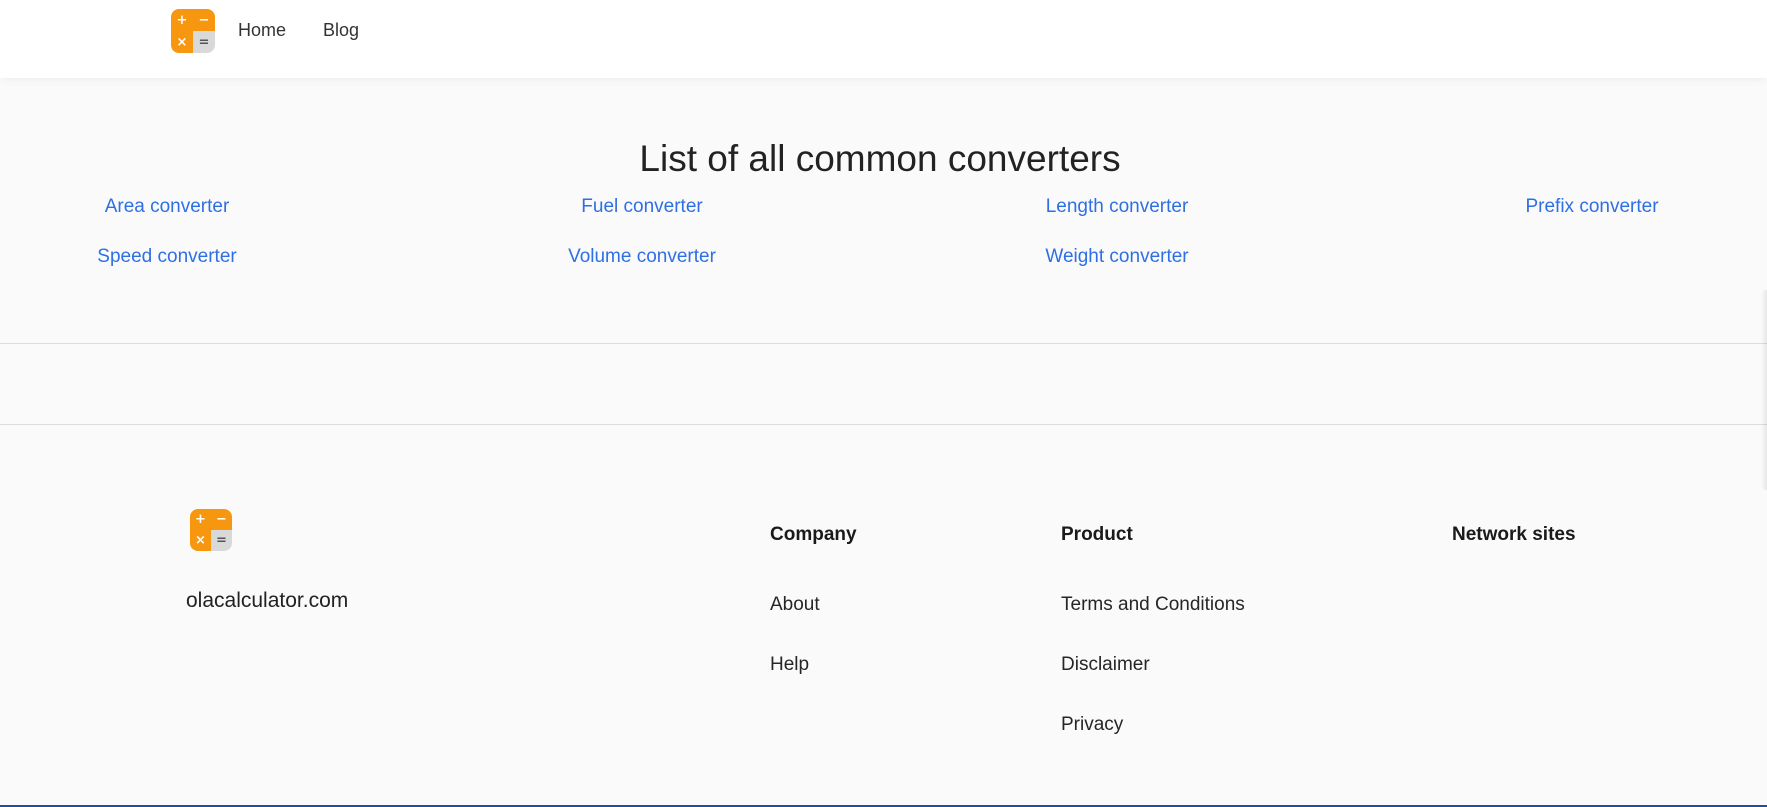 This screenshot has height=807, width=1767. Describe the element at coordinates (1105, 665) in the screenshot. I see `footer-disclaimer-link: Disclaimer` at that location.